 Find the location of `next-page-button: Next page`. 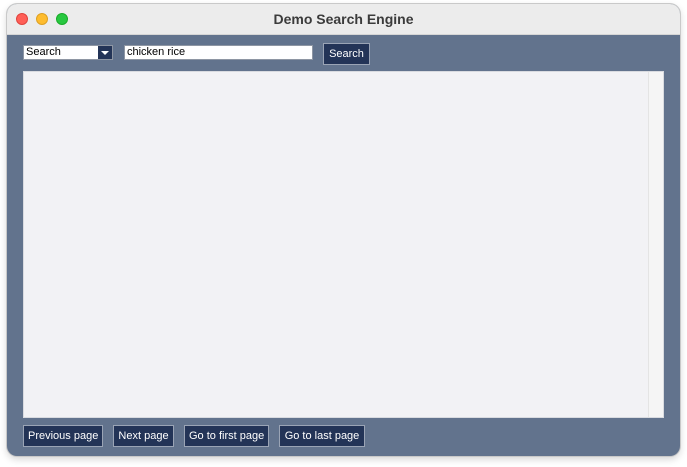

next-page-button: Next page is located at coordinates (143, 436).